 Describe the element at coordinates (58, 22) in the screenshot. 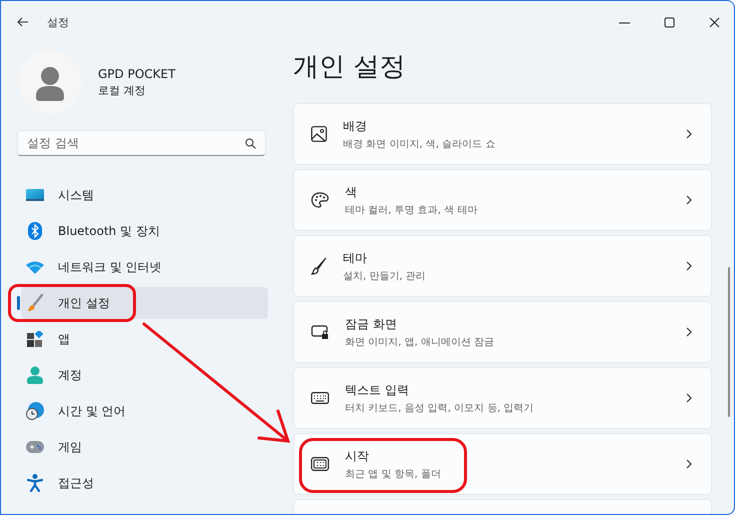

I see `window-title: 설정` at that location.